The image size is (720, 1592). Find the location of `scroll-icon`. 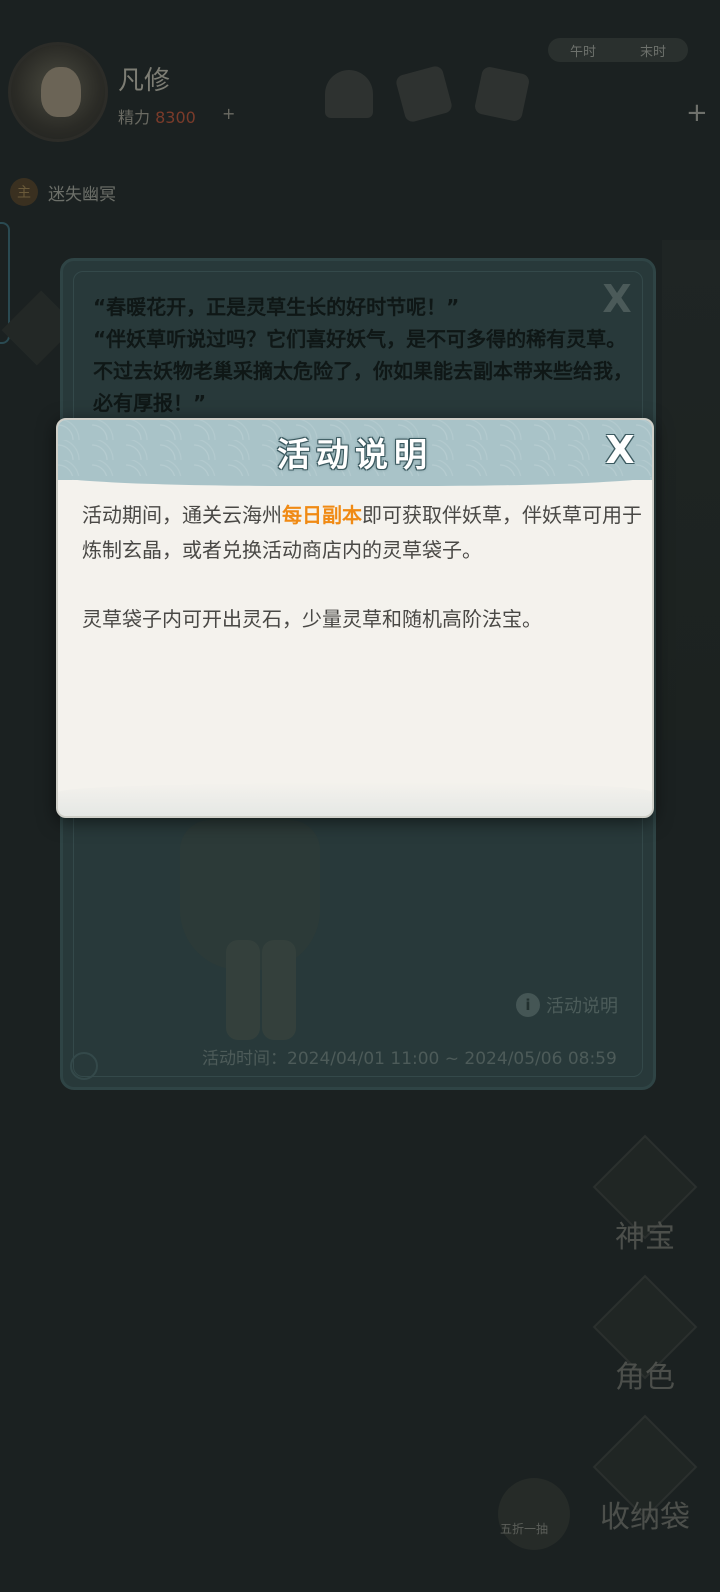

scroll-icon is located at coordinates (424, 94).